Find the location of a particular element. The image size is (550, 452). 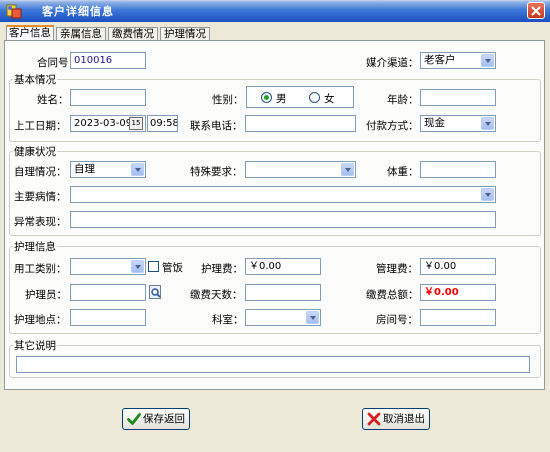

contract-no-input: 010016 is located at coordinates (108, 60).